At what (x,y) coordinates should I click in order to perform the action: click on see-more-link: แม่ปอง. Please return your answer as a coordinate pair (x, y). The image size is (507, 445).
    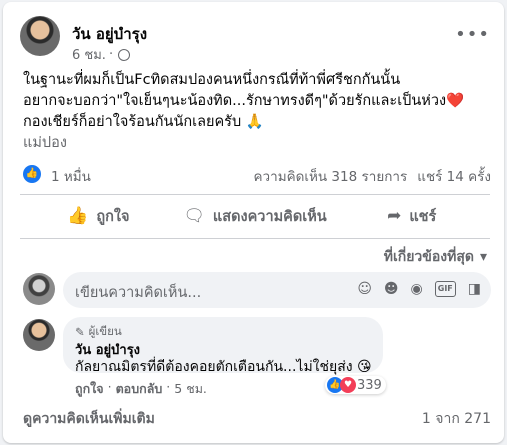
    Looking at the image, I should click on (258, 143).